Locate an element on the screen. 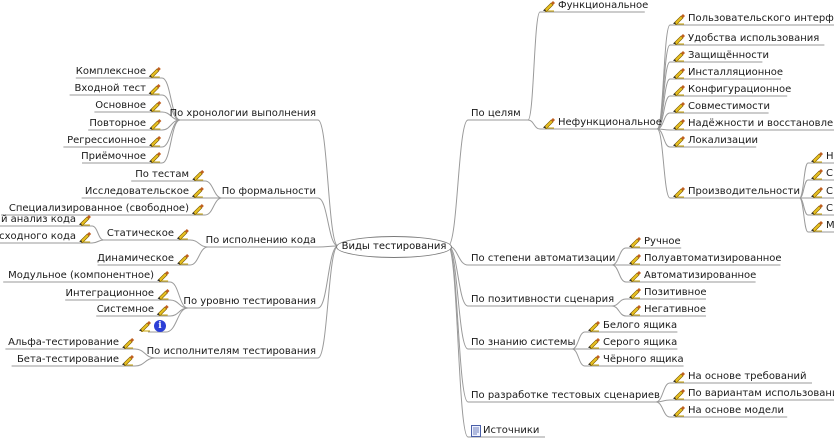 This screenshot has height=438, width=834. branch-right-4: По разработке тестовых сценариев is located at coordinates (565, 396).